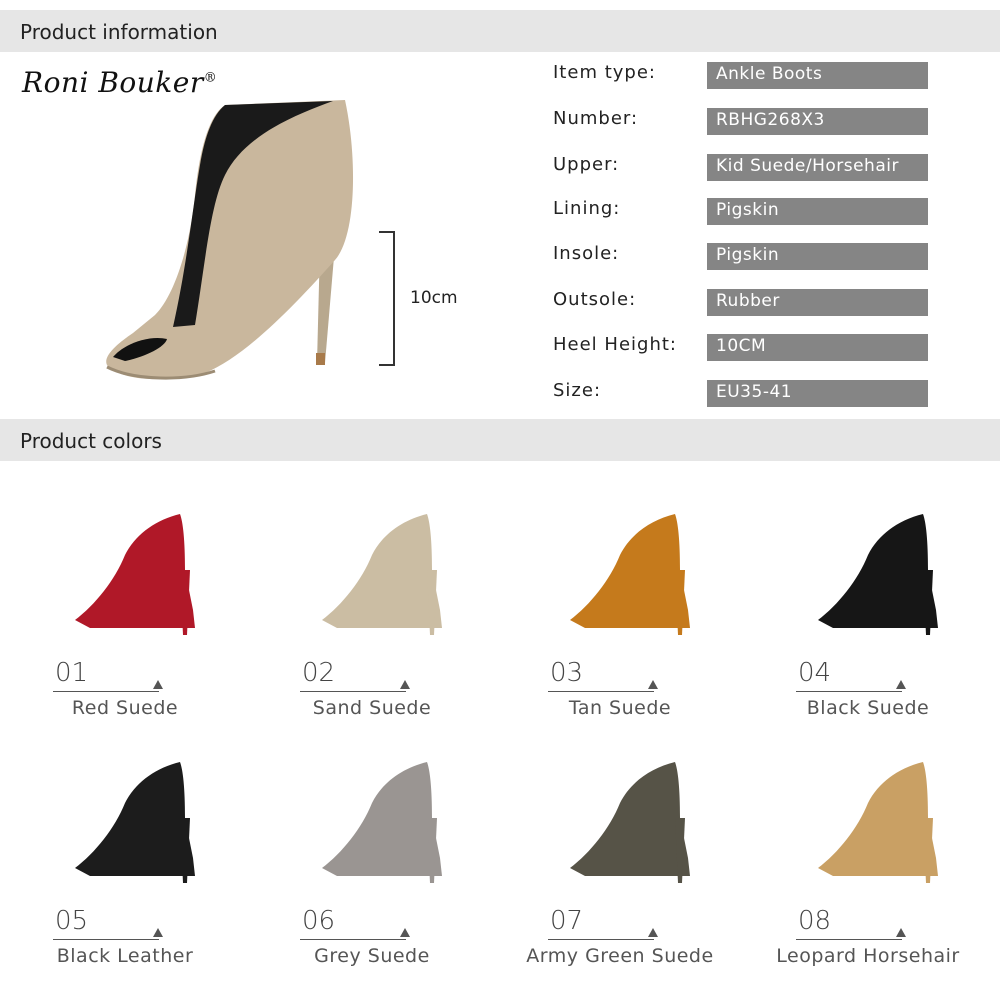  Describe the element at coordinates (577, 390) in the screenshot. I see `spec-label: Size:` at that location.